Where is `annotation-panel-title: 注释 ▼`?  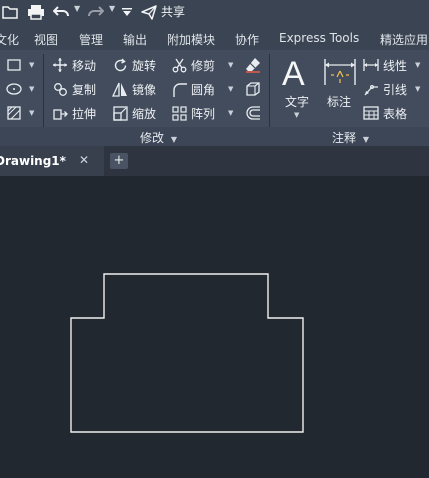 annotation-panel-title: 注释 ▼ is located at coordinates (350, 137).